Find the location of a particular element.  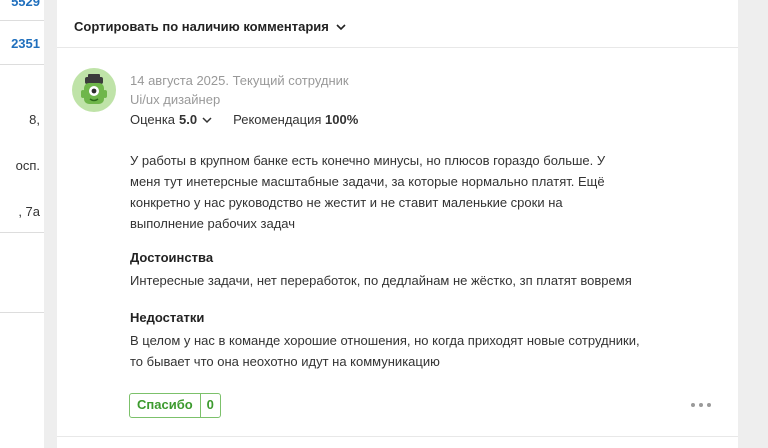

more-dots-icon is located at coordinates (701, 405).